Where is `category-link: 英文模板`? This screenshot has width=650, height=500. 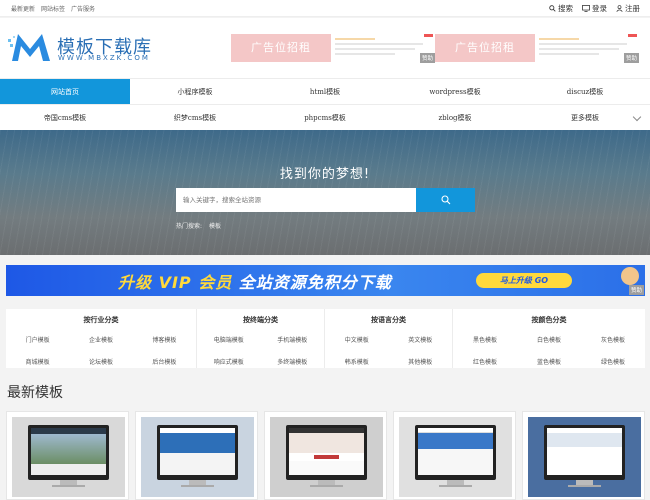 category-link: 英文模板 is located at coordinates (421, 339).